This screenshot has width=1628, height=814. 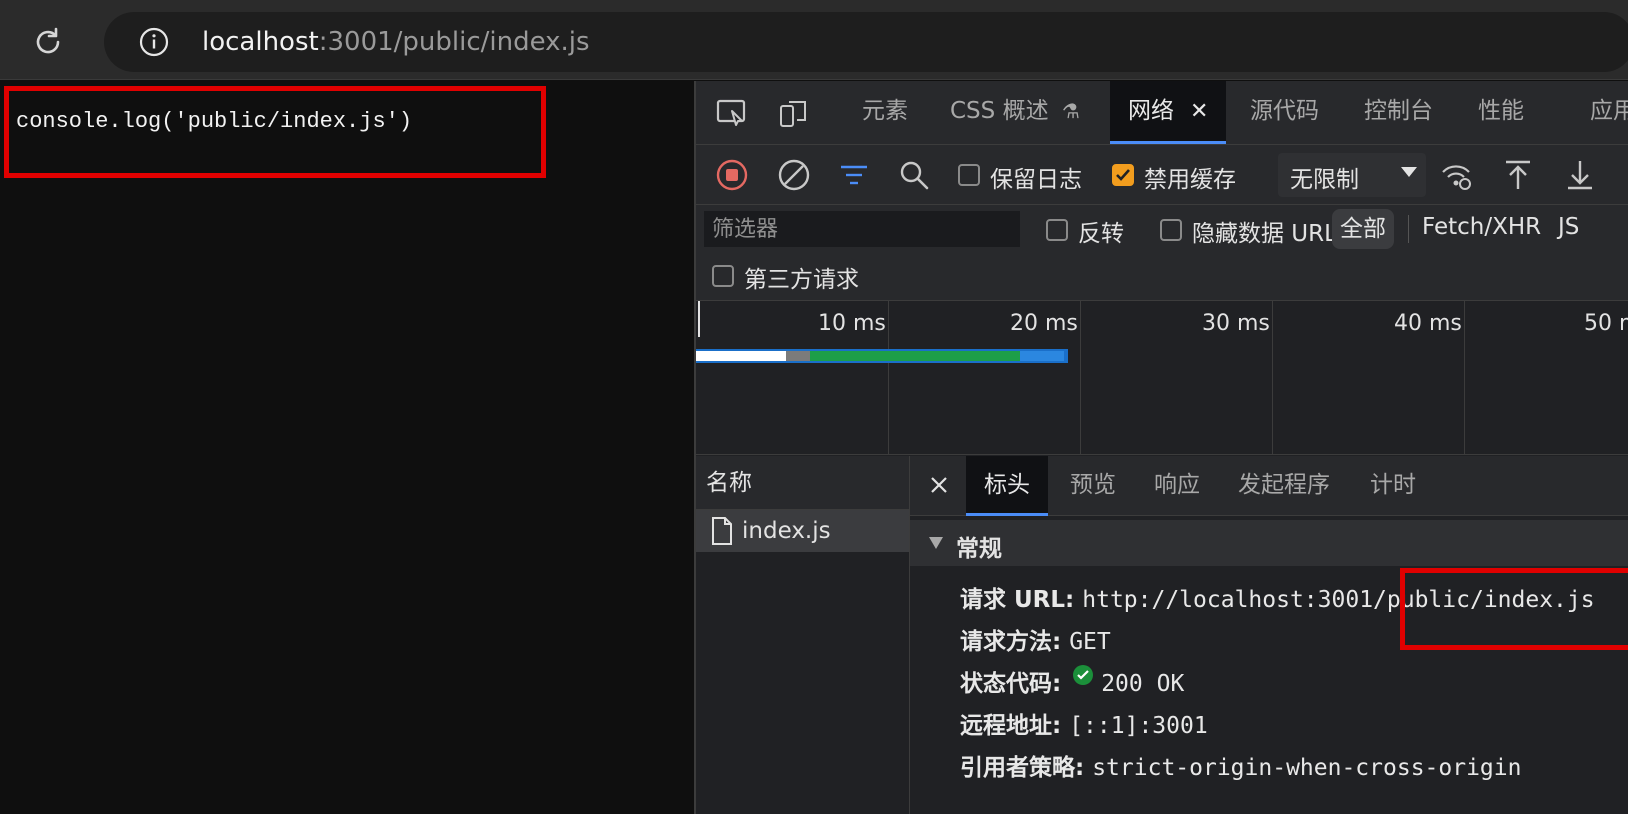 What do you see at coordinates (1017, 600) in the screenshot?
I see `request-url-key: 请求 URL:` at bounding box center [1017, 600].